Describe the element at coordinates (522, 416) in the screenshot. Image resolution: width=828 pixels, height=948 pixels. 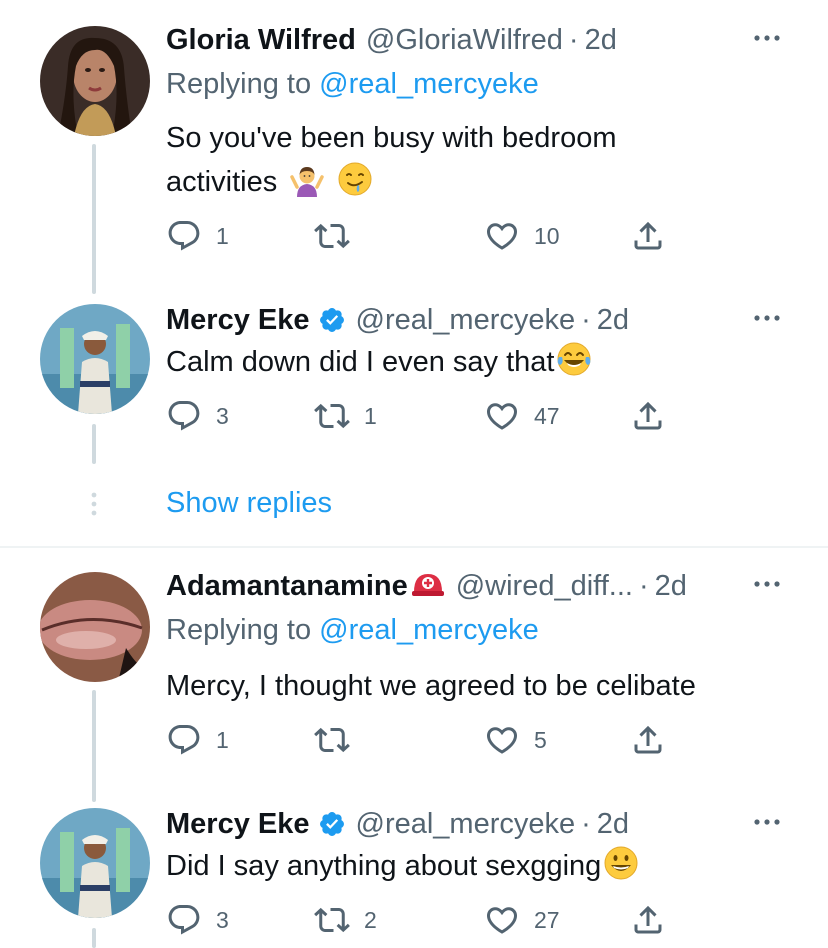
I see `like-button: 47` at that location.